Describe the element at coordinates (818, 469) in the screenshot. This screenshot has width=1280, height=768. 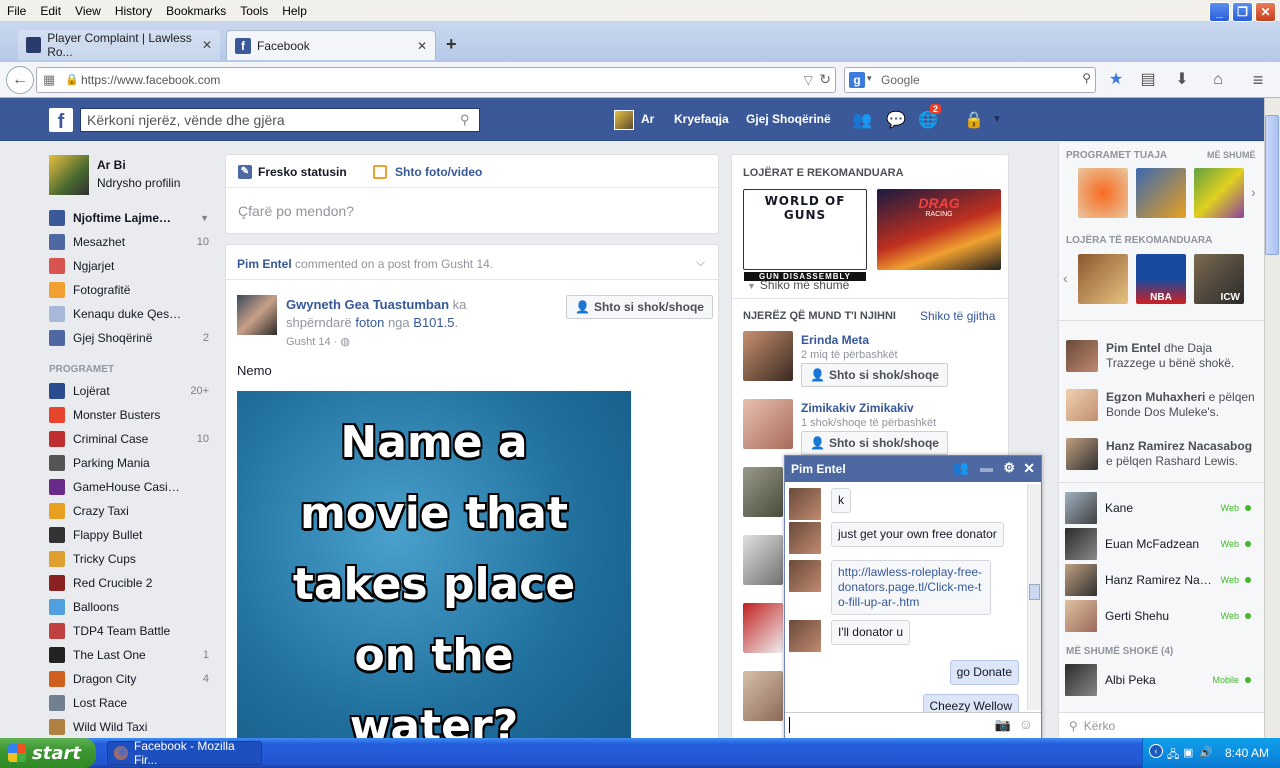
I see `chat-contact-name: Pim Entel` at that location.